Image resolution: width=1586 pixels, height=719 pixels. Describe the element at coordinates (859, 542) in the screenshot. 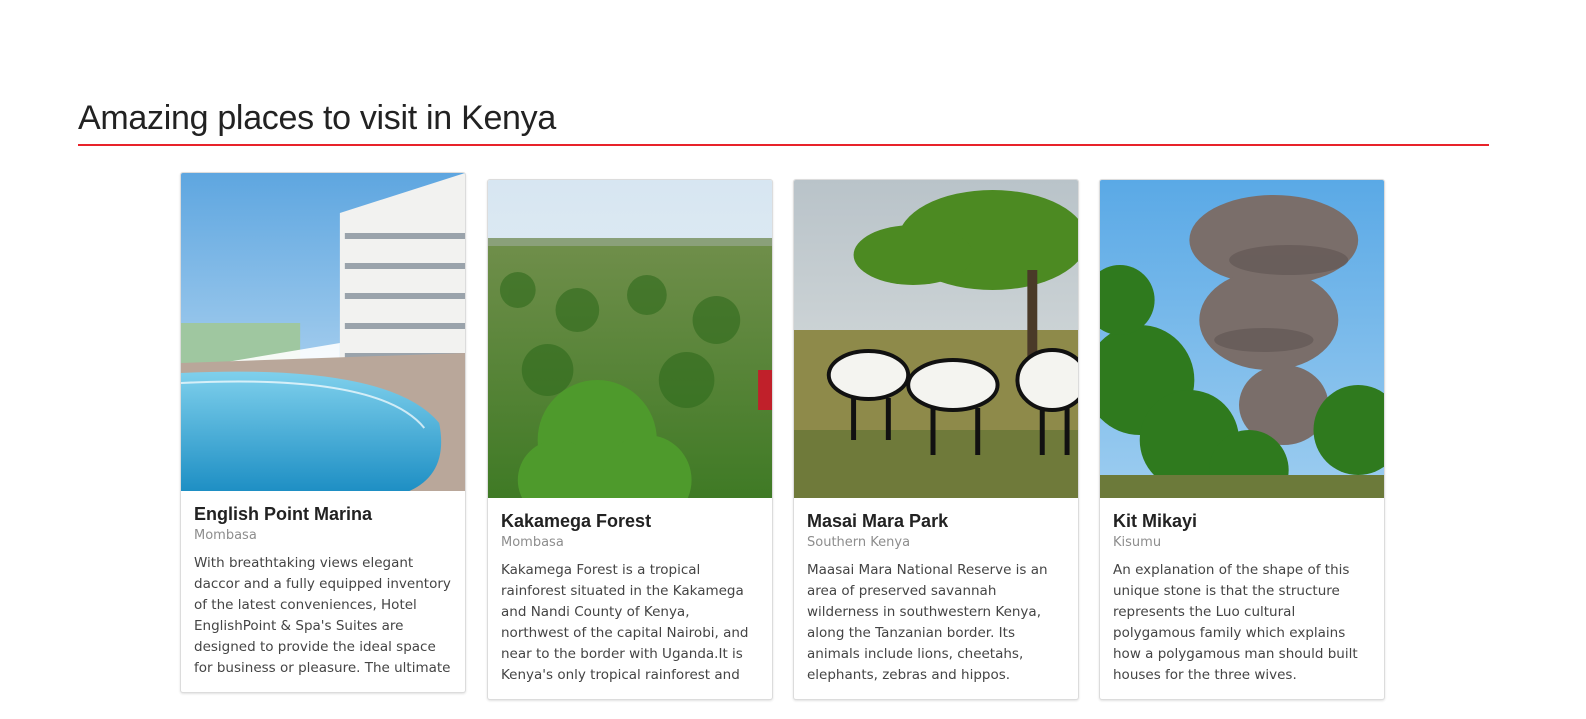

I see `card-location: Southern Kenya` at that location.